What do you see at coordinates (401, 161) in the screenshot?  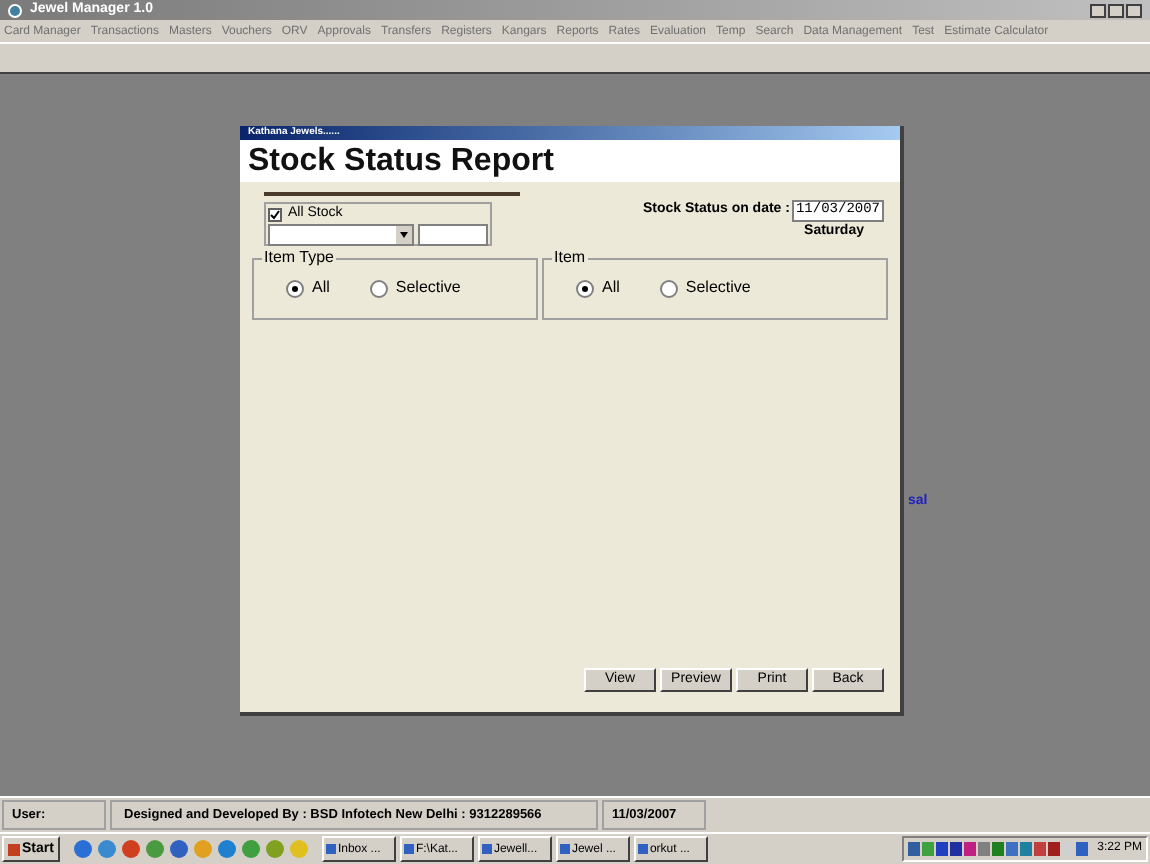 I see `report-title: Stock Status Report` at bounding box center [401, 161].